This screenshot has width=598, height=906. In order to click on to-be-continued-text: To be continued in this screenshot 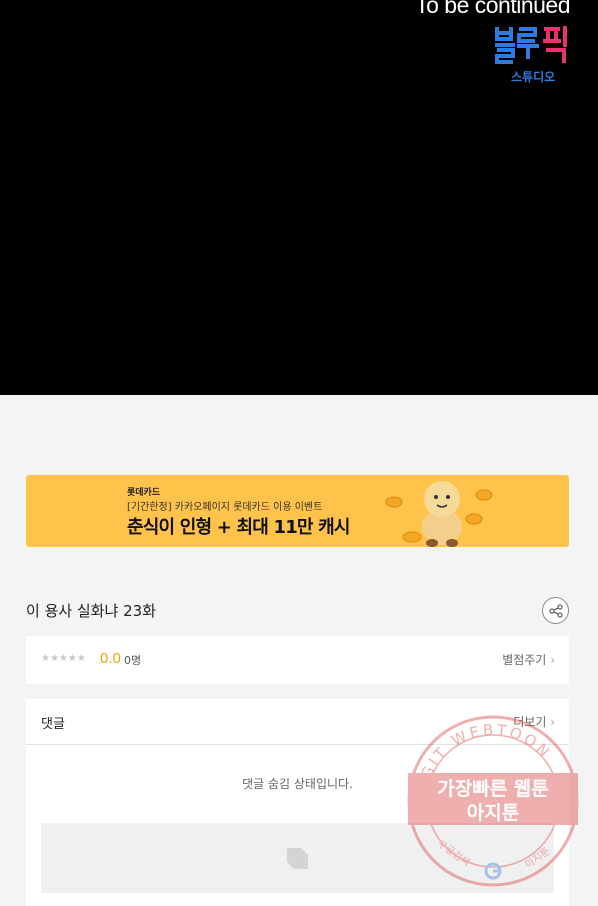, I will do `click(492, 9)`.